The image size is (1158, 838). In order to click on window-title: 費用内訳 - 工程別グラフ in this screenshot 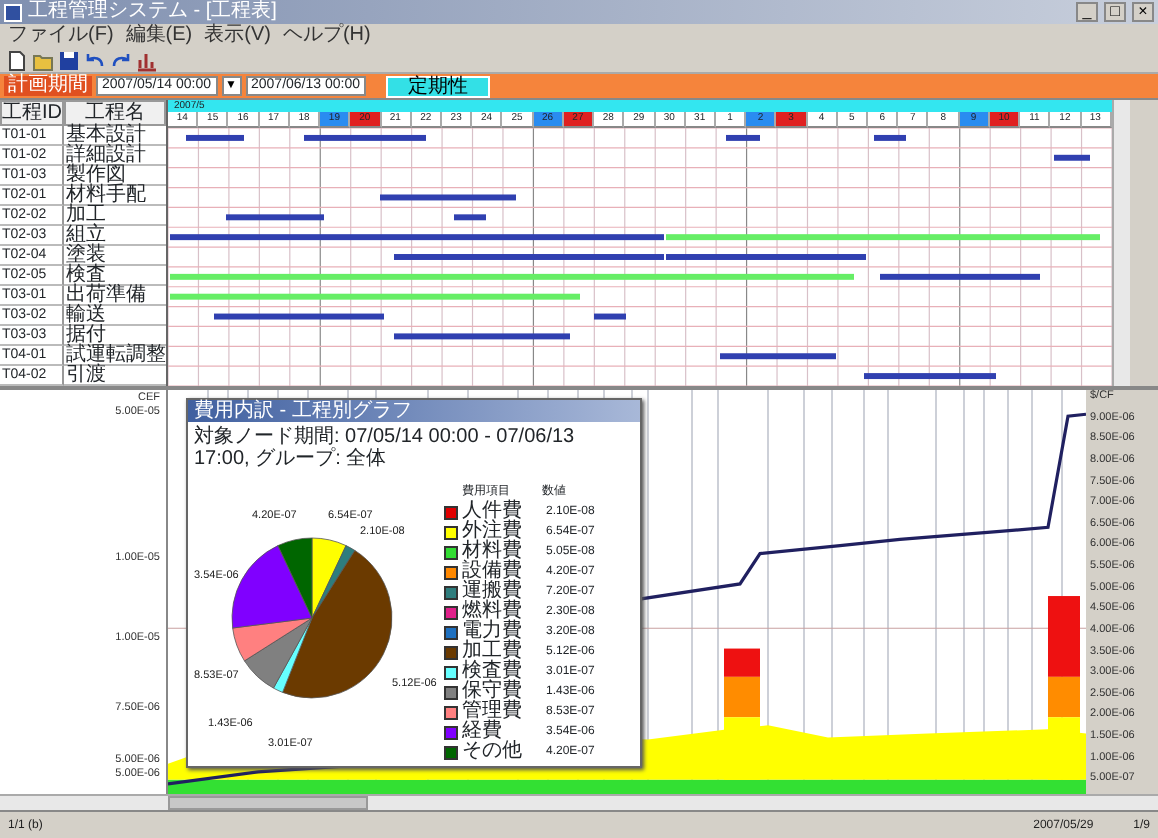, I will do `click(414, 411)`.